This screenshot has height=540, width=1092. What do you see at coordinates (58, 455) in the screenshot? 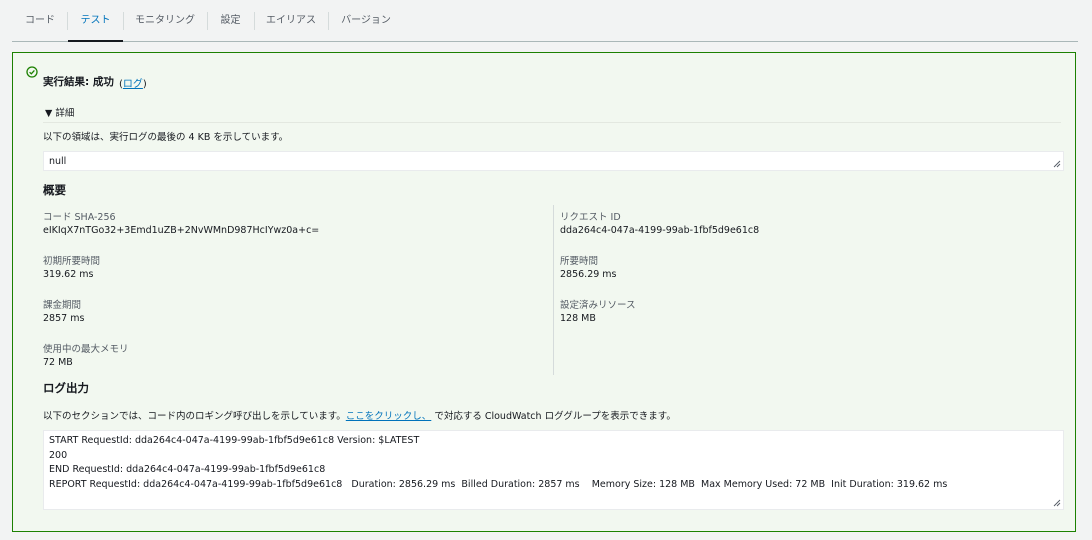
I see `log-line: 200` at bounding box center [58, 455].